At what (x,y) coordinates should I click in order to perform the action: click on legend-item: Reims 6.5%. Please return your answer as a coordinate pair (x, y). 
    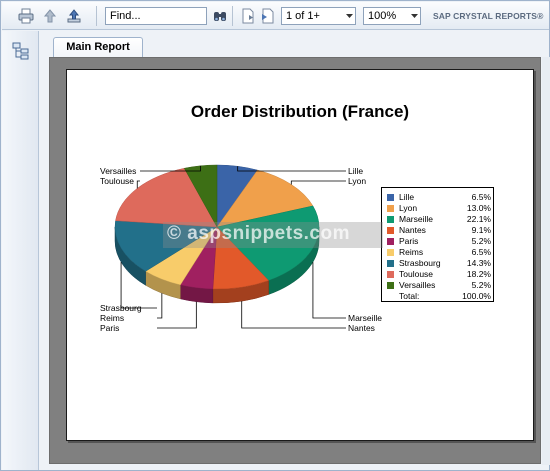
    Looking at the image, I should click on (439, 252).